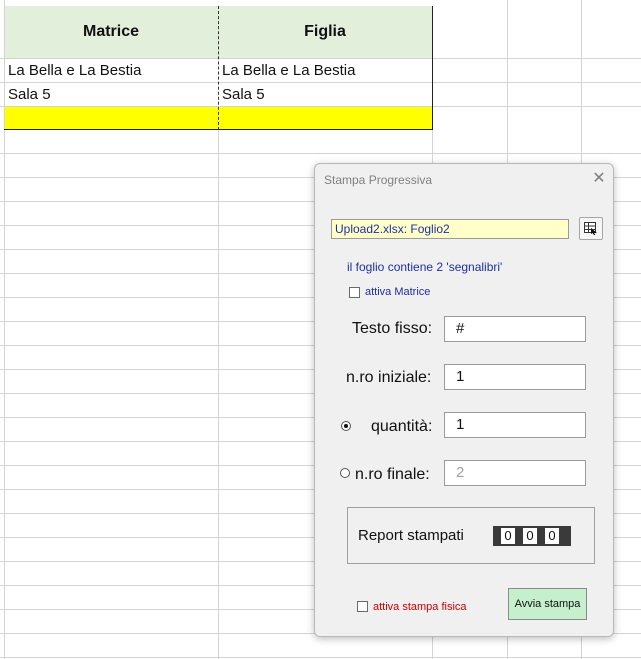 The image size is (641, 659). Describe the element at coordinates (599, 179) in the screenshot. I see `close-icon: ✕` at that location.